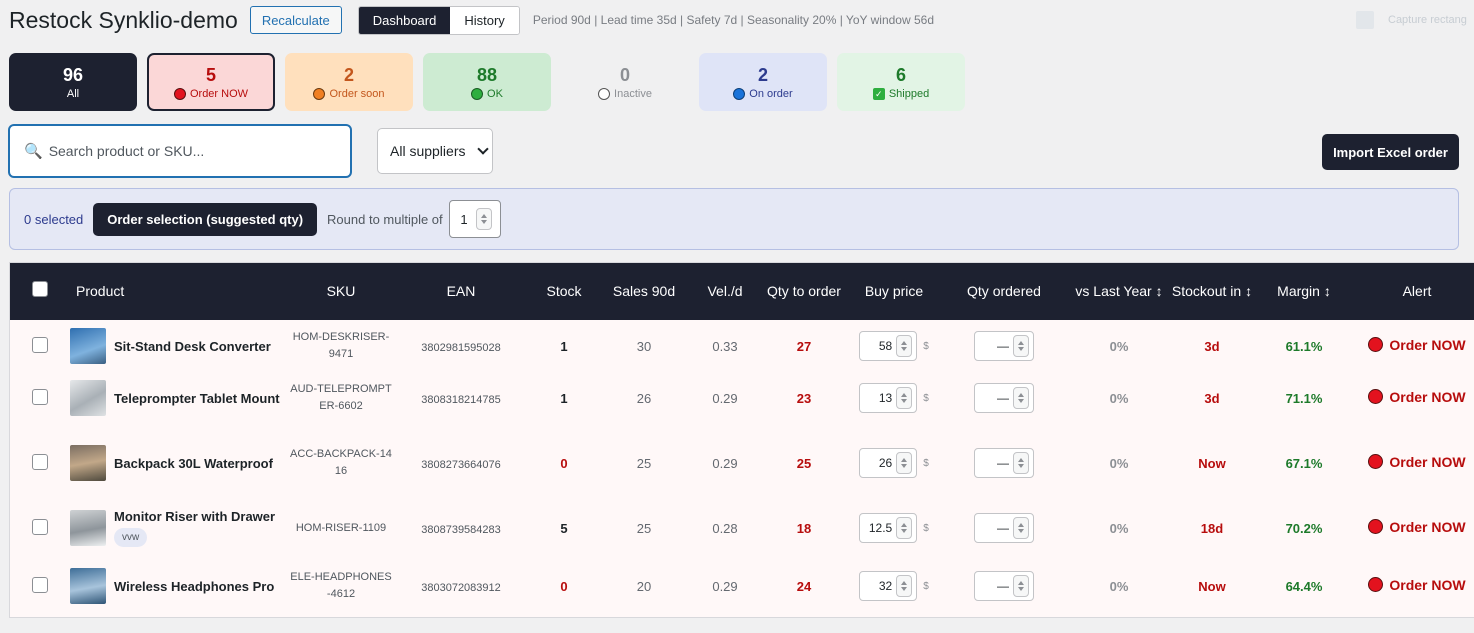 Image resolution: width=1474 pixels, height=633 pixels. I want to click on margin-value: 64.4%, so click(1304, 586).